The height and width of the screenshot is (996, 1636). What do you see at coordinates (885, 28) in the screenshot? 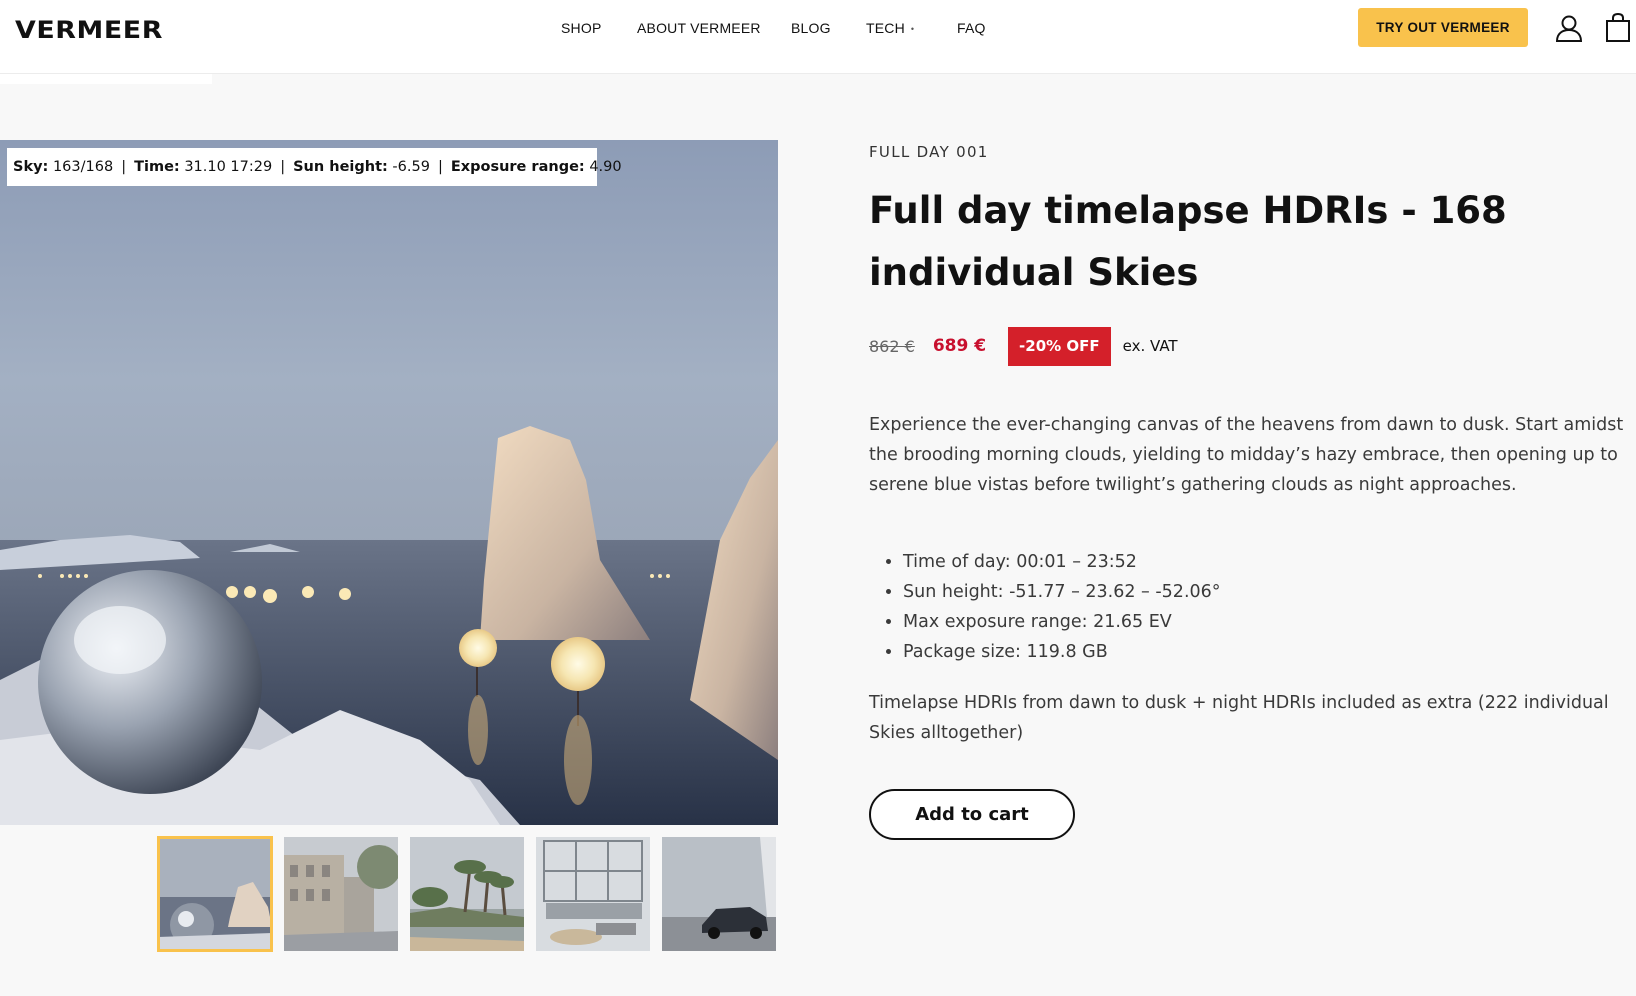
I see `nav-tech-label: TECH` at bounding box center [885, 28].